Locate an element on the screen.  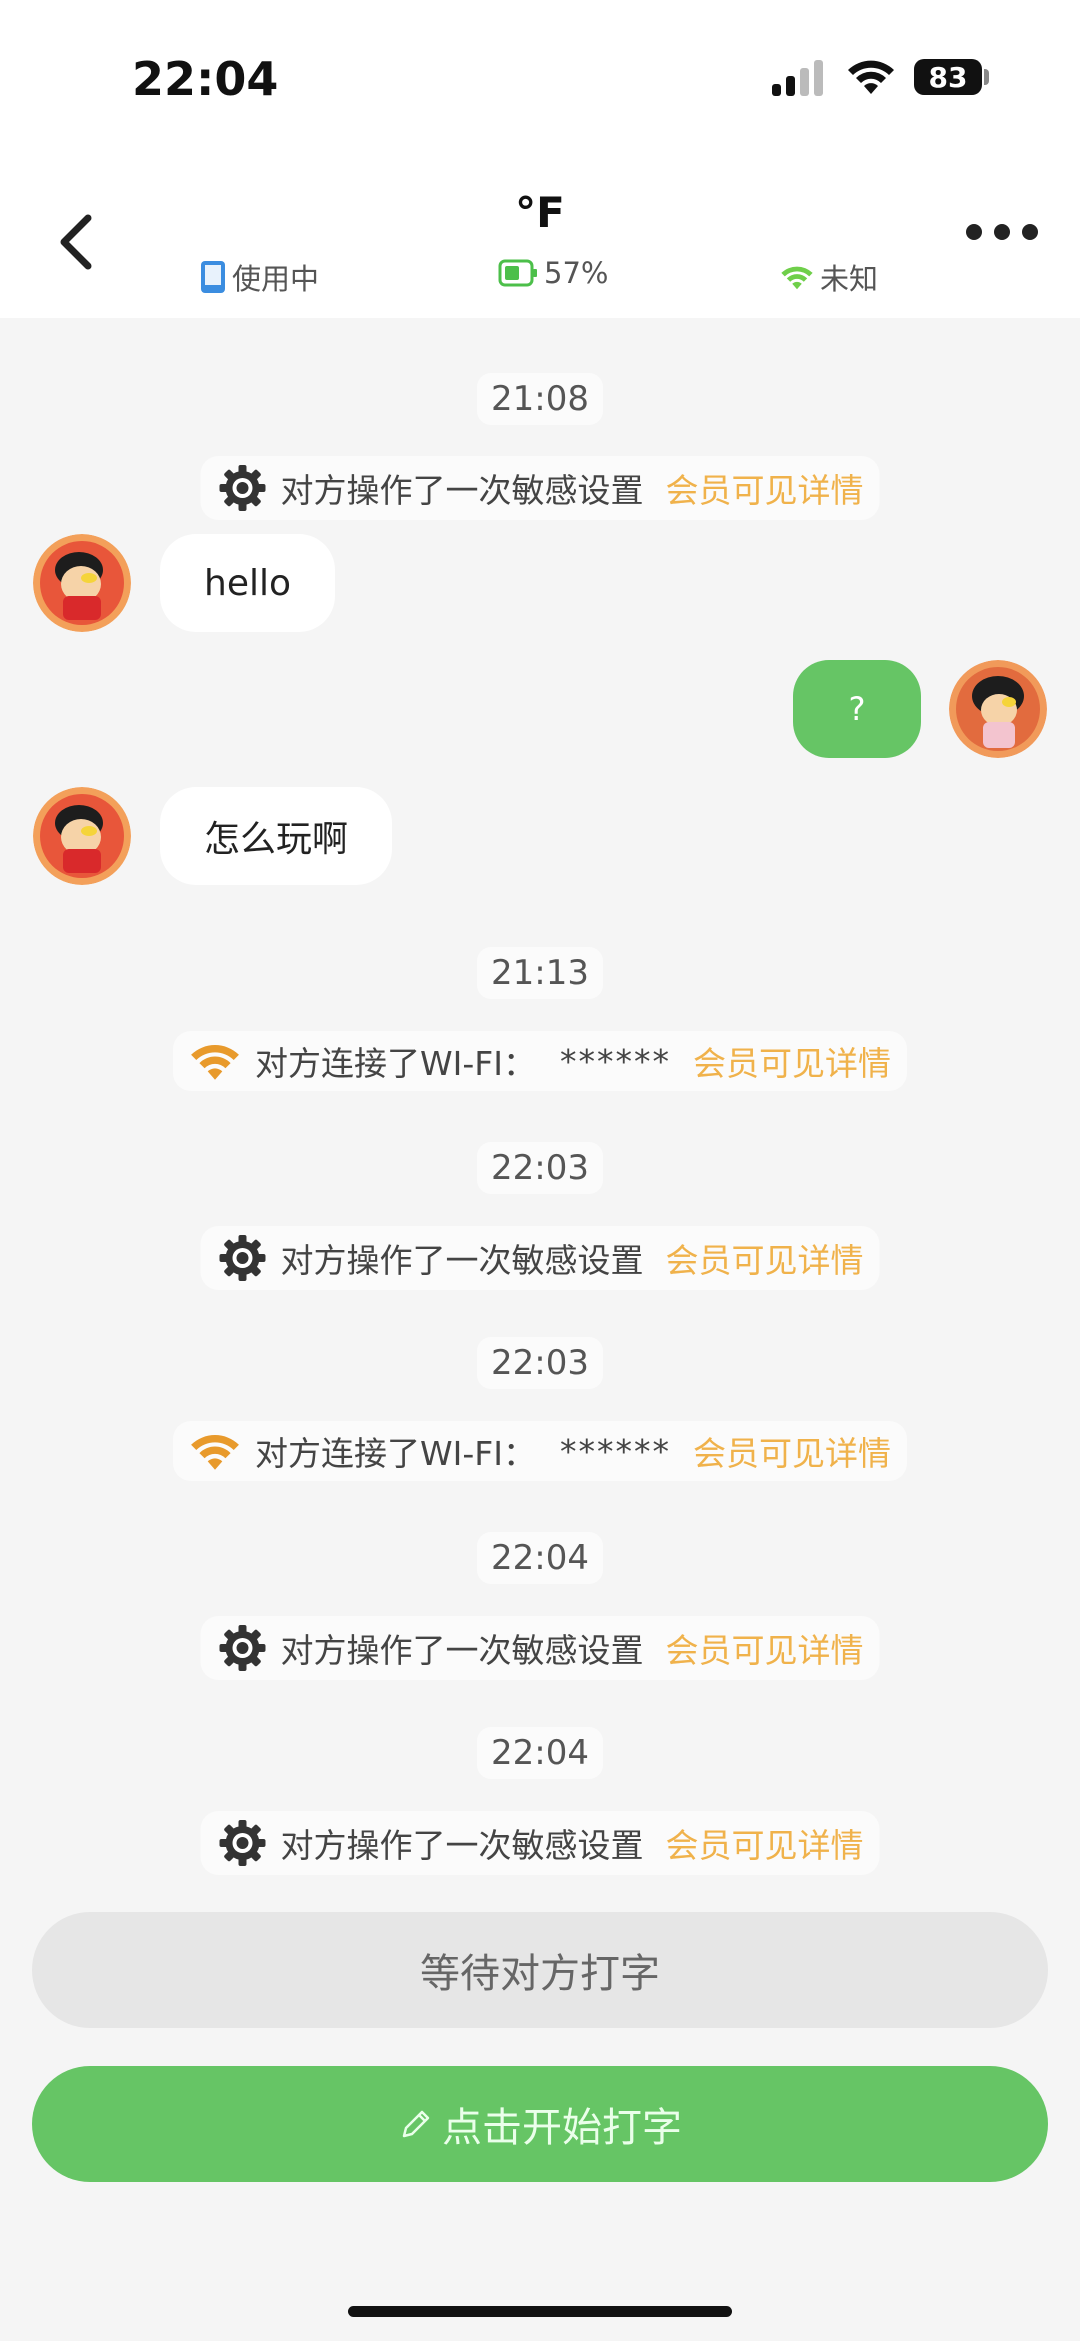
network-status: 未知 is located at coordinates (829, 277).